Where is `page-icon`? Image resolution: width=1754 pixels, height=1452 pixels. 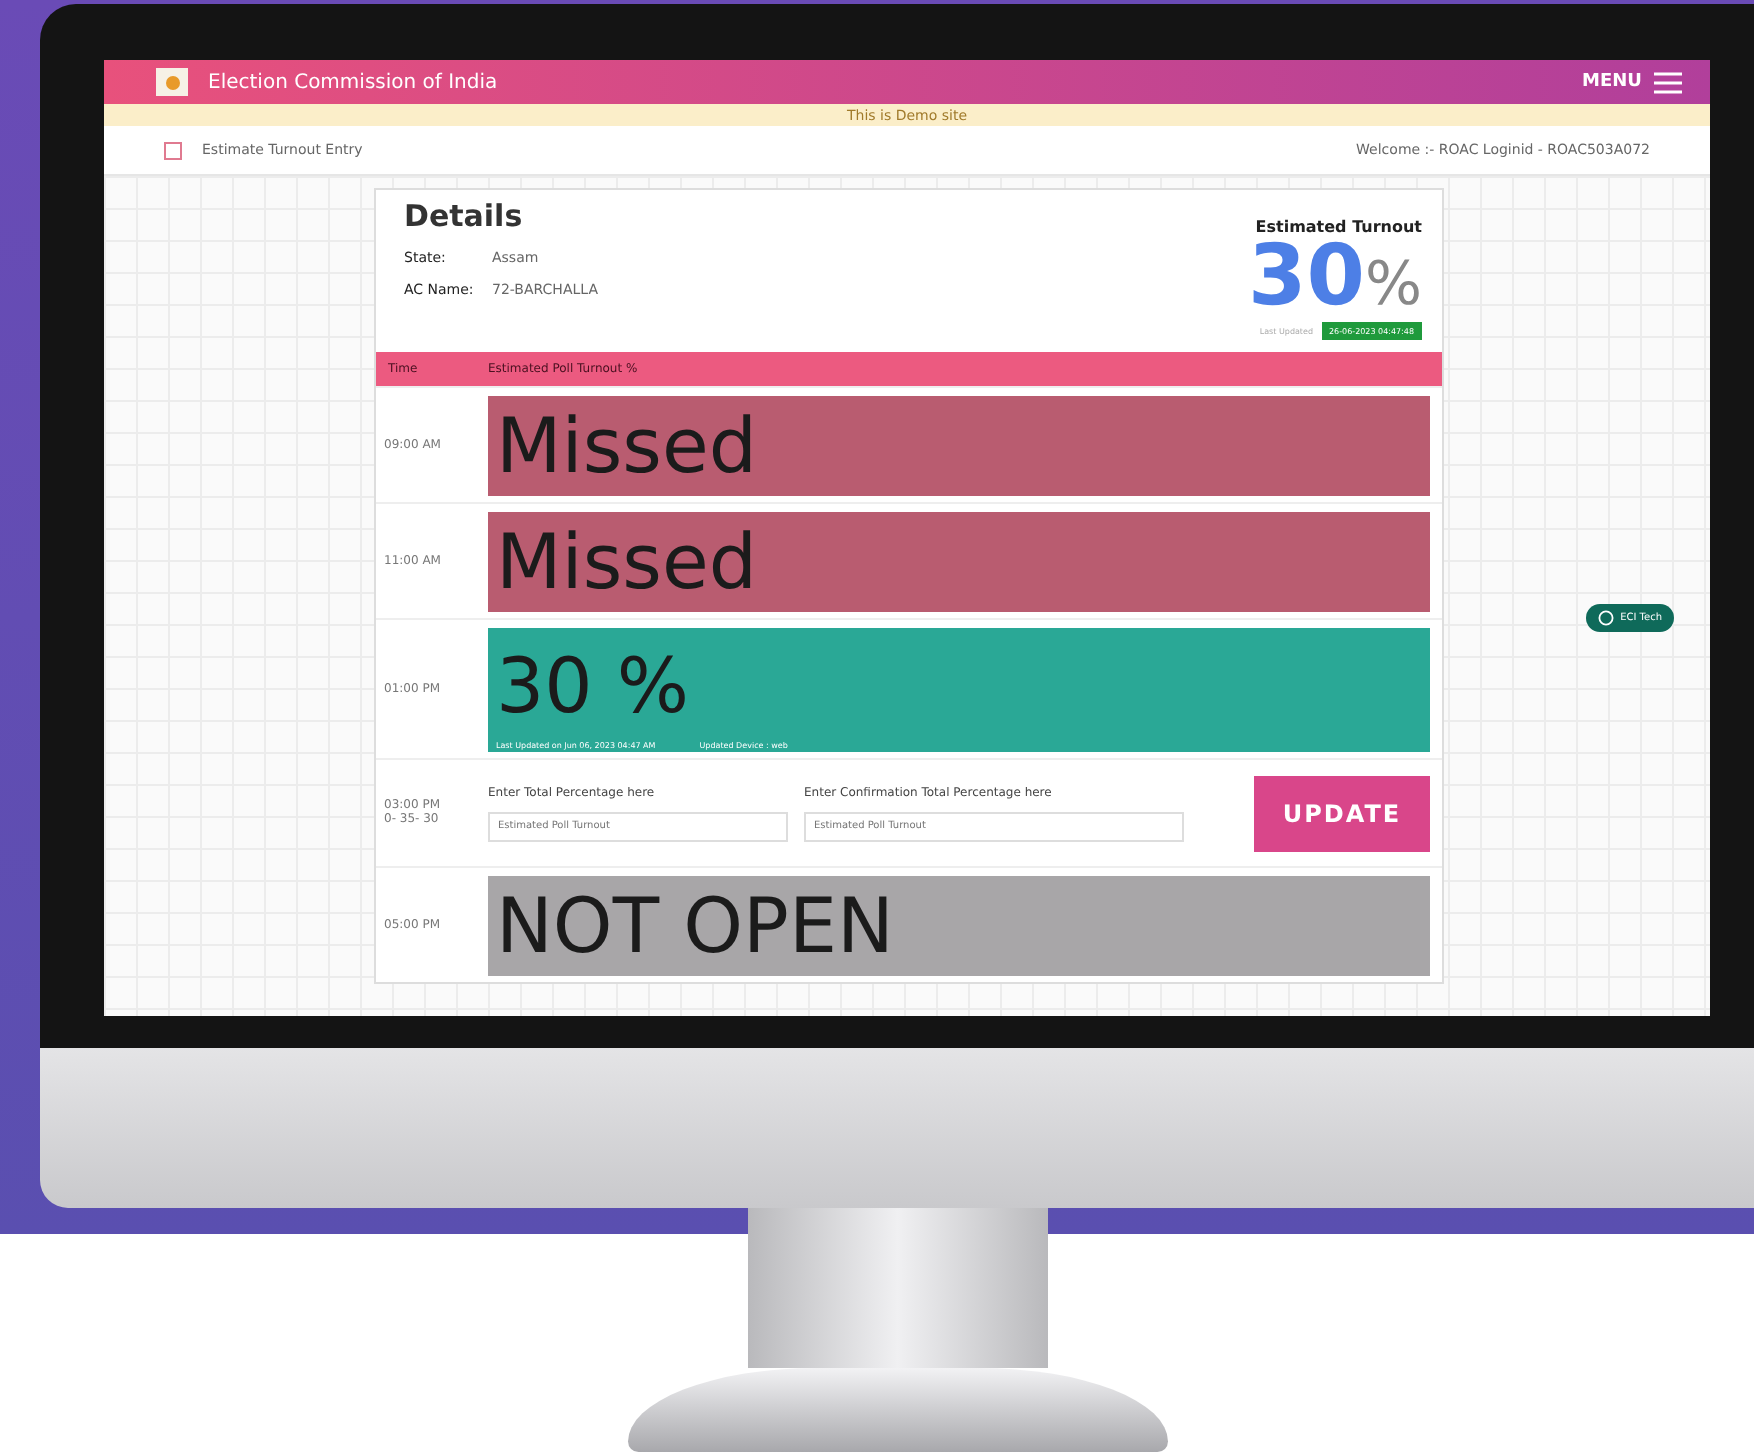
page-icon is located at coordinates (173, 150).